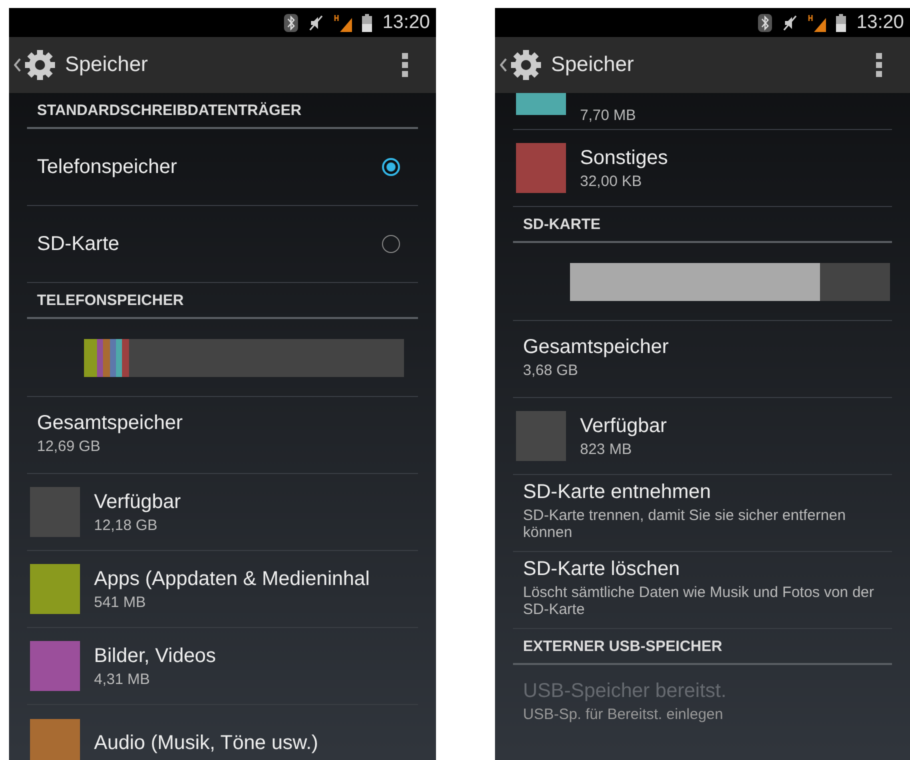 The image size is (910, 760). What do you see at coordinates (155, 656) in the screenshot?
I see `item-title: Bilder, Videos` at bounding box center [155, 656].